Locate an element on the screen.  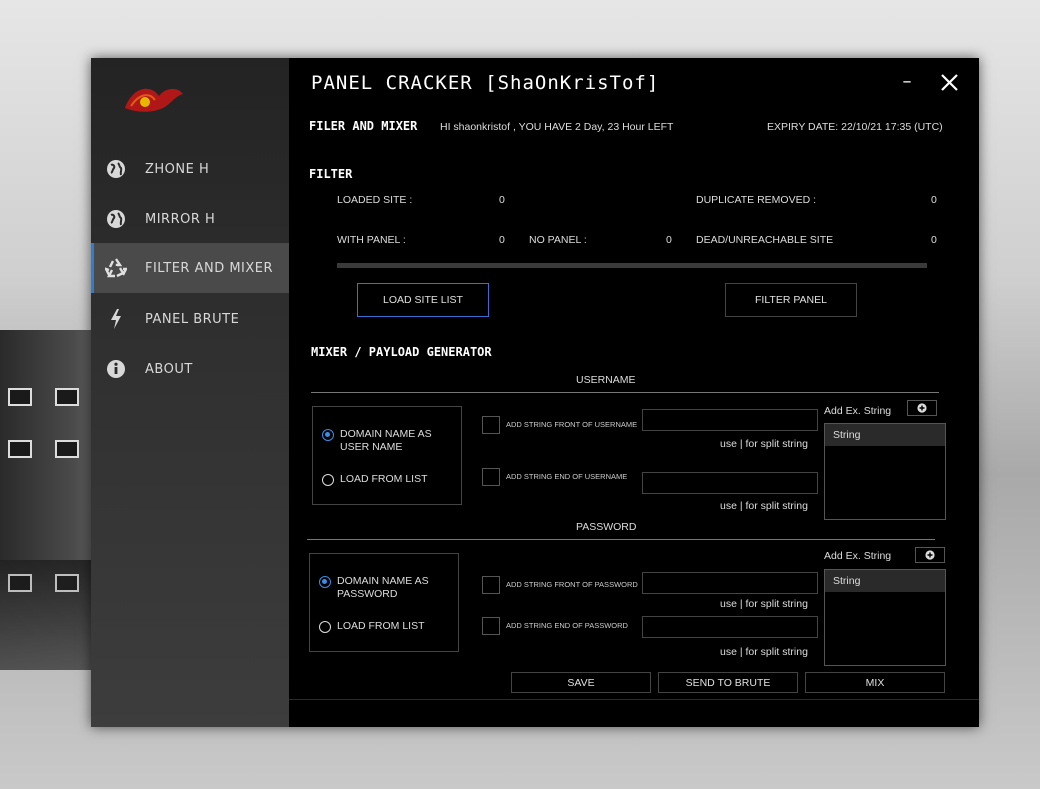
recycle-icon is located at coordinates (116, 268).